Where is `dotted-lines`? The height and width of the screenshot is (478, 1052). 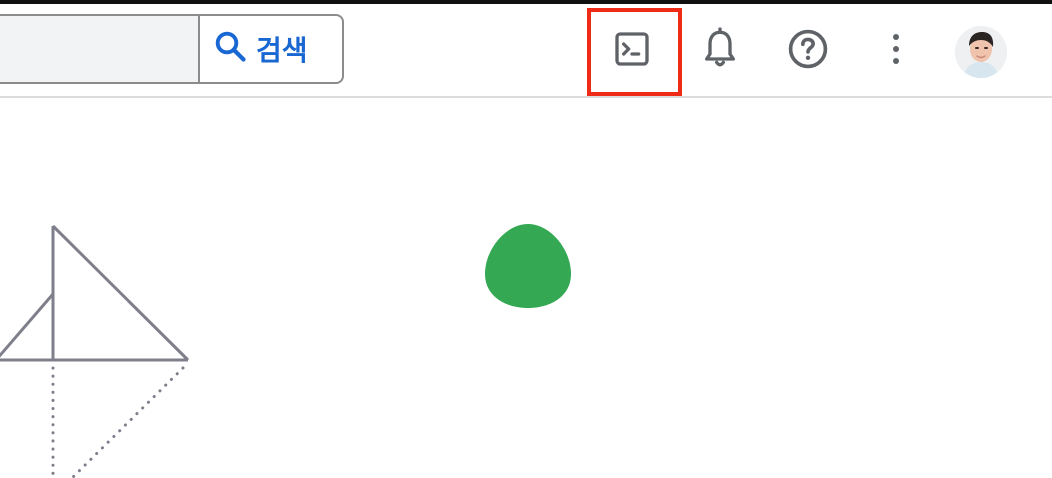 dotted-lines is located at coordinates (118, 422).